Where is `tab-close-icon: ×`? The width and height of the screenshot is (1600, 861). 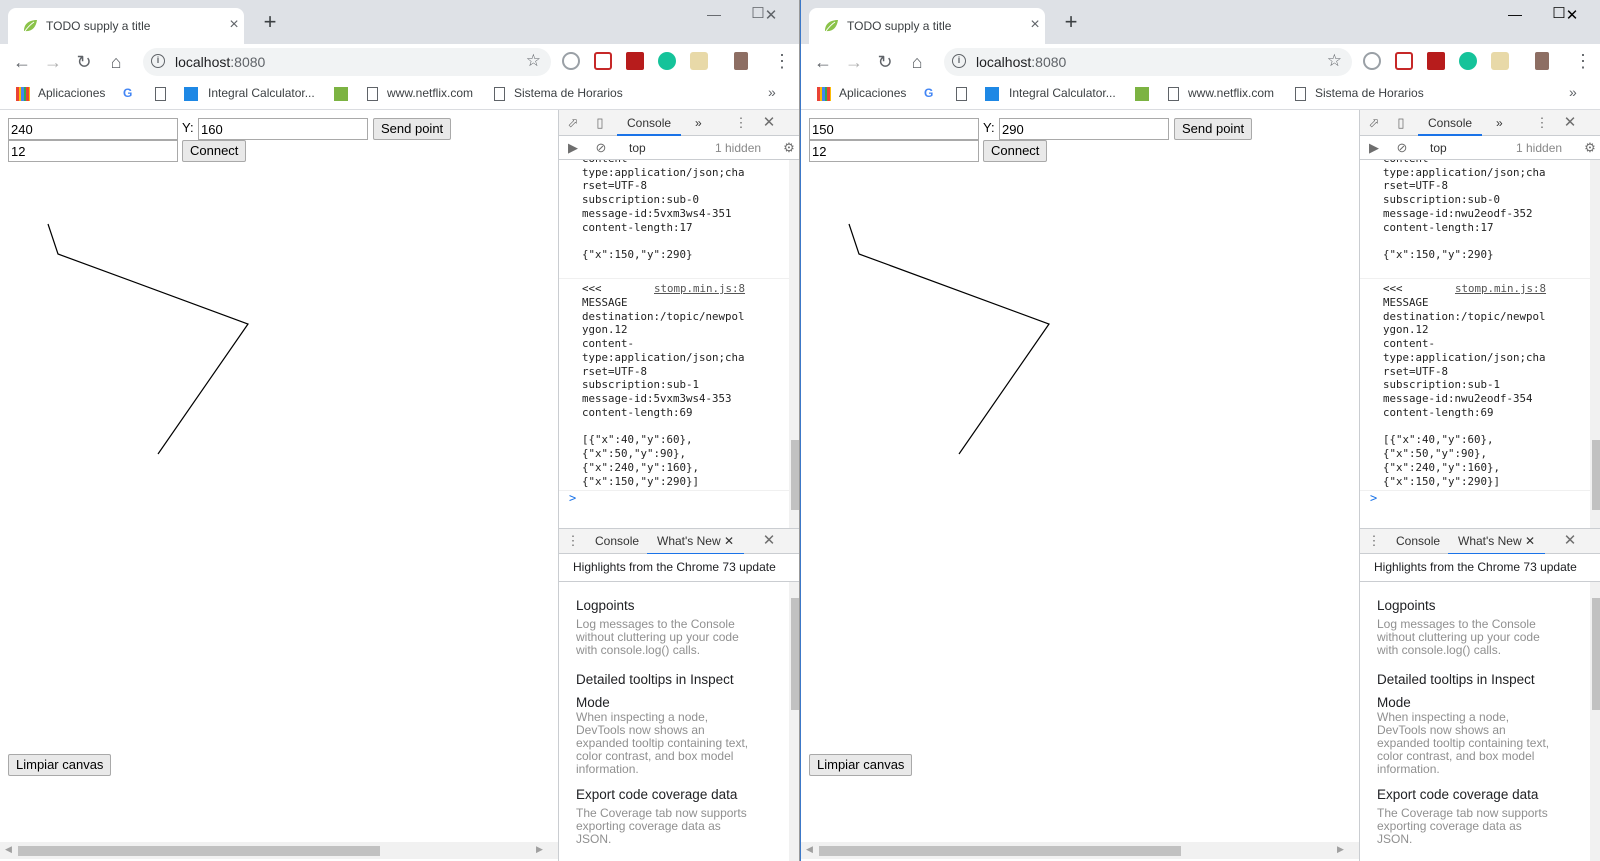 tab-close-icon: × is located at coordinates (1035, 25).